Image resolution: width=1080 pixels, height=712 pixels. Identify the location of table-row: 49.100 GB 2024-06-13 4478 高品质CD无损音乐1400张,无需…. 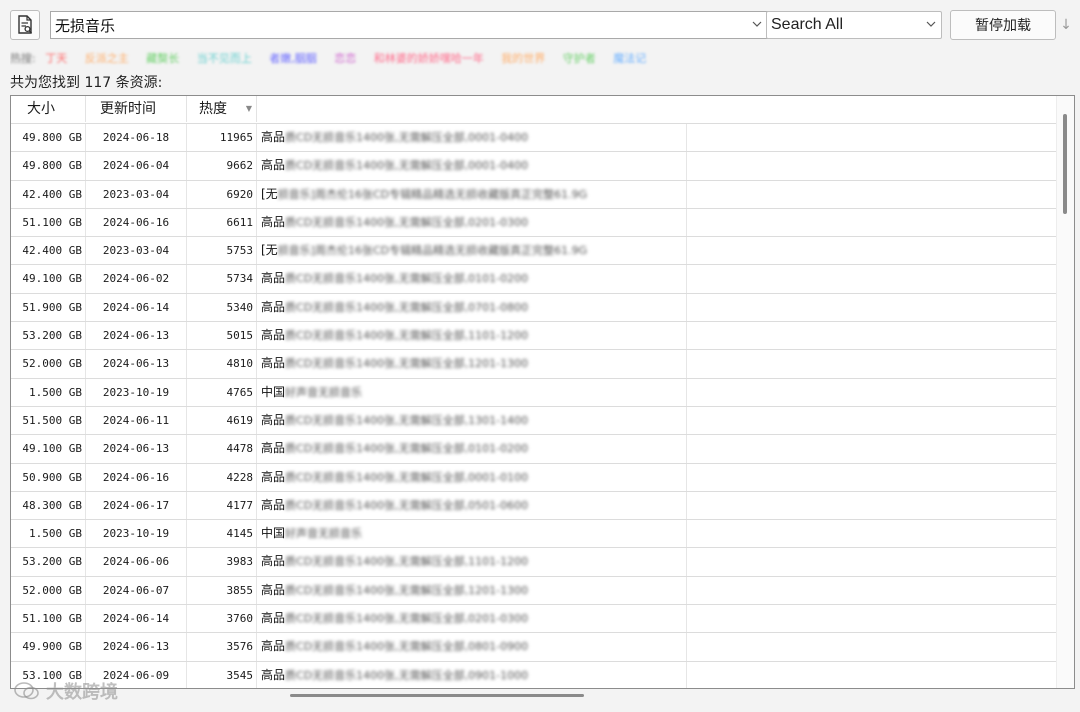
(533, 449).